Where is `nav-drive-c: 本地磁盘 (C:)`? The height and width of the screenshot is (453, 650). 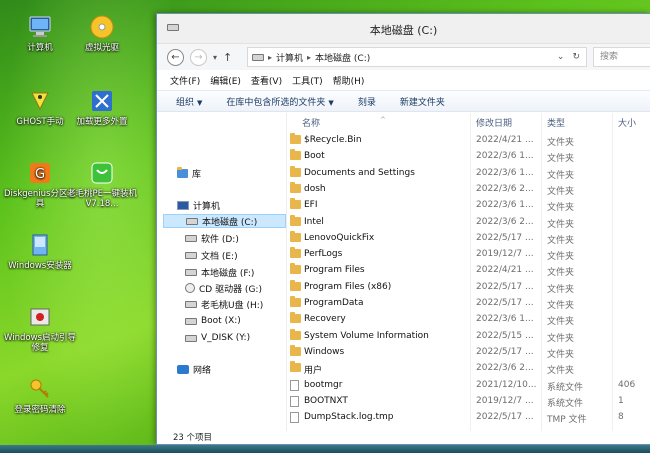
nav-drive-c: 本地磁盘 (C:) is located at coordinates (224, 221).